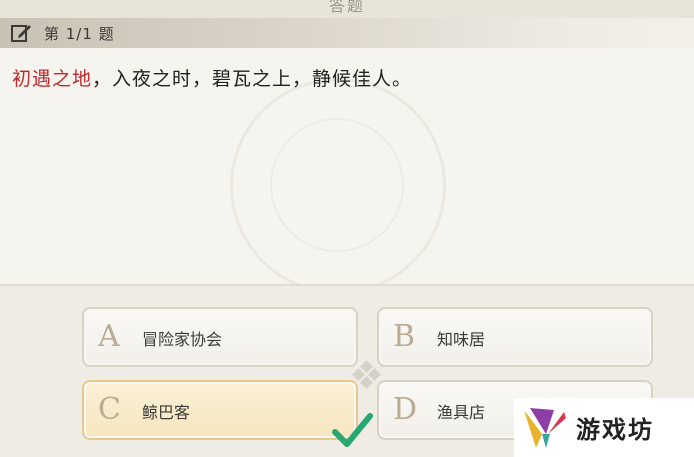  I want to click on edit-icon, so click(21, 33).